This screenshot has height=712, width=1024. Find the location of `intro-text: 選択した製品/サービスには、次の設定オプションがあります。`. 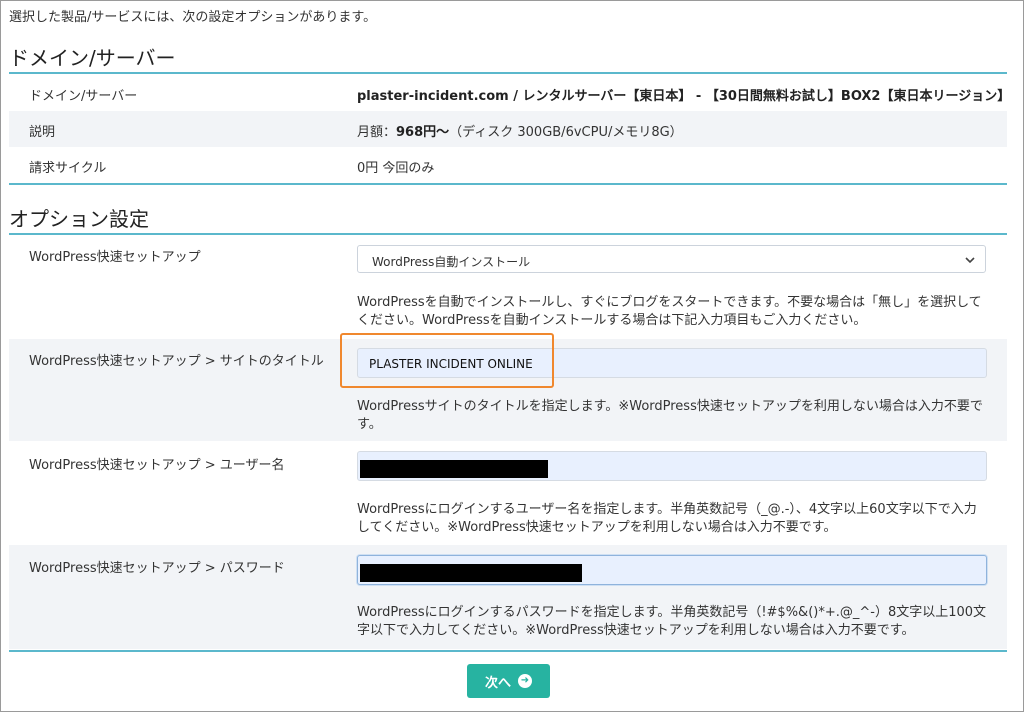

intro-text: 選択した製品/サービスには、次の設定オプションがあります。 is located at coordinates (193, 17).